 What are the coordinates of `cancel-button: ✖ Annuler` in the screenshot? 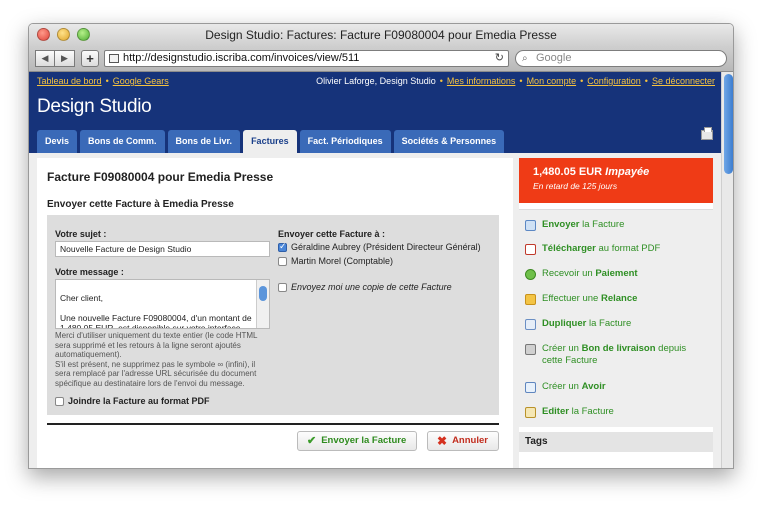 It's located at (463, 441).